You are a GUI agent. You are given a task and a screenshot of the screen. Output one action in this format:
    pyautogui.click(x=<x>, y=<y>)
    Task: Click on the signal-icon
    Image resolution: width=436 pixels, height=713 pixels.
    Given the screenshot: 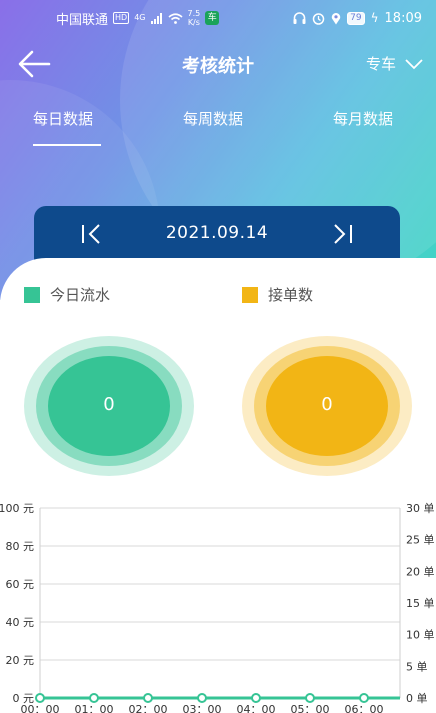 What is the action you would take?
    pyautogui.click(x=156, y=18)
    